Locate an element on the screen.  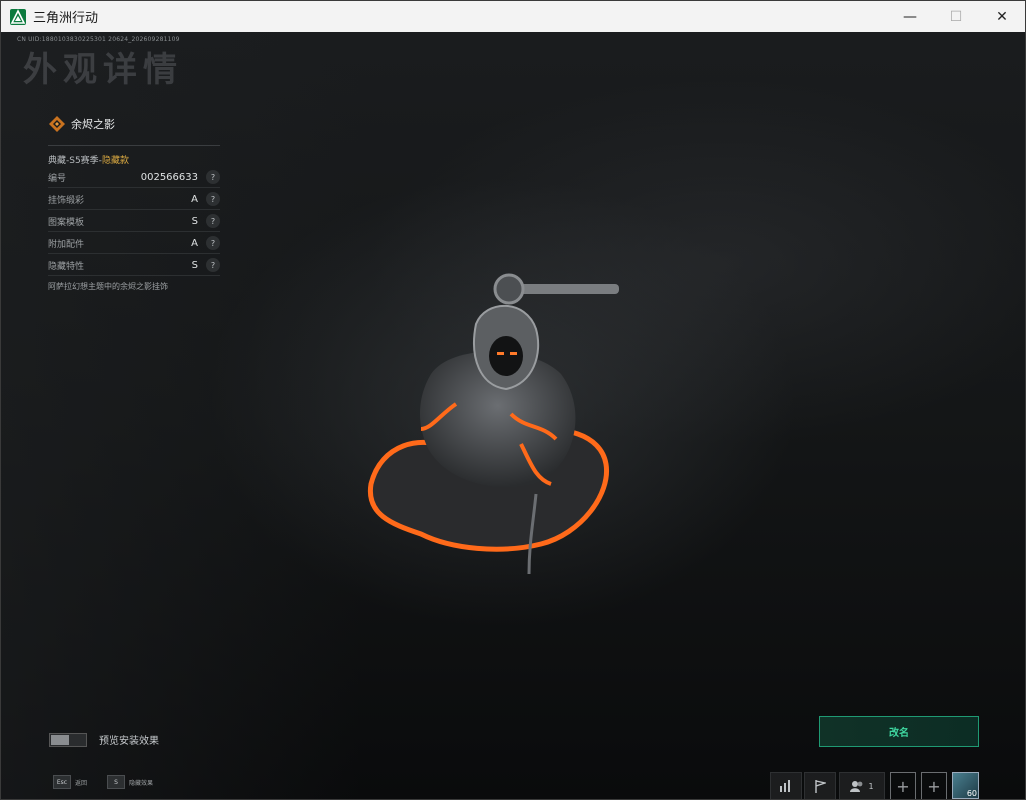
hint-label: 隐藏效果 is located at coordinates (141, 783).